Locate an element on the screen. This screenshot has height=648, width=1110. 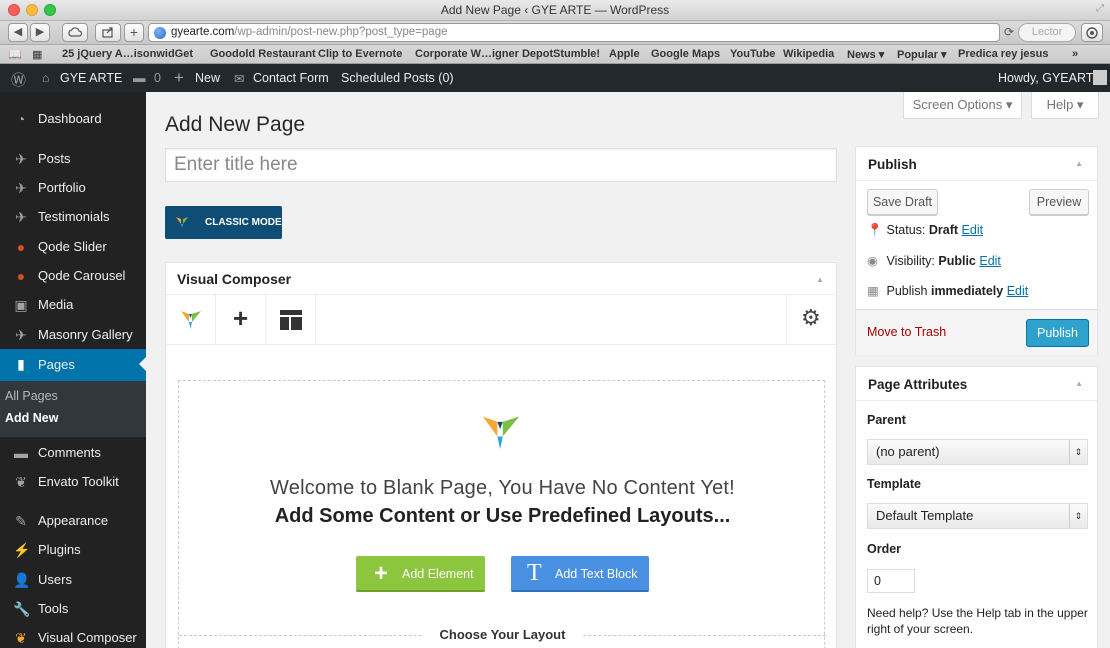
sidebar-item-testimonials: ✈ Testimonials is located at coordinates (73, 217).